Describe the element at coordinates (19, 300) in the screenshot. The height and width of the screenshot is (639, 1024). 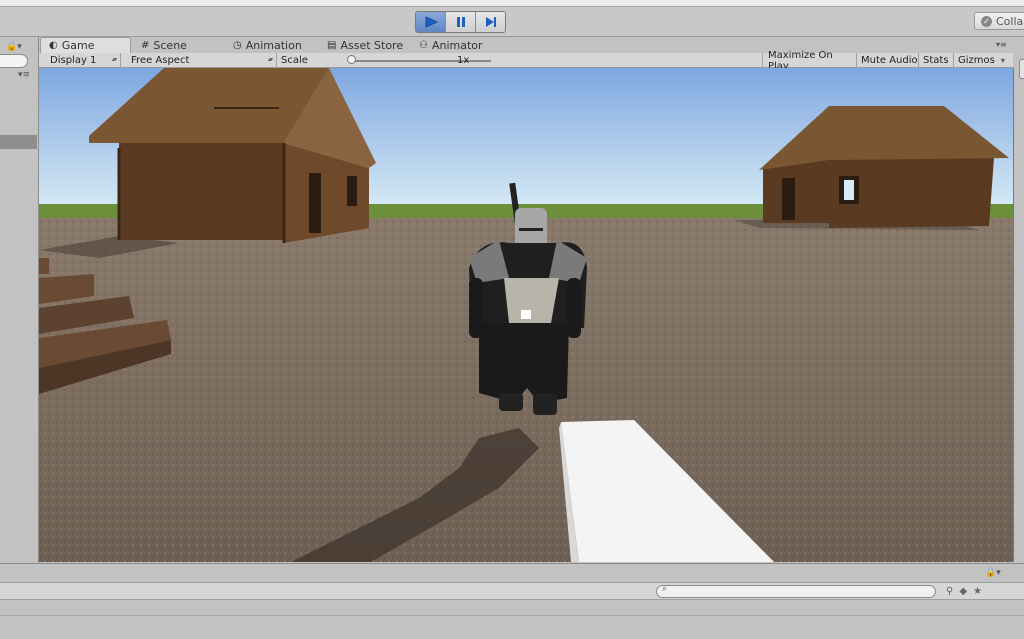
I see `hierarchy-panel: 🔒▾ ▾≡` at that location.